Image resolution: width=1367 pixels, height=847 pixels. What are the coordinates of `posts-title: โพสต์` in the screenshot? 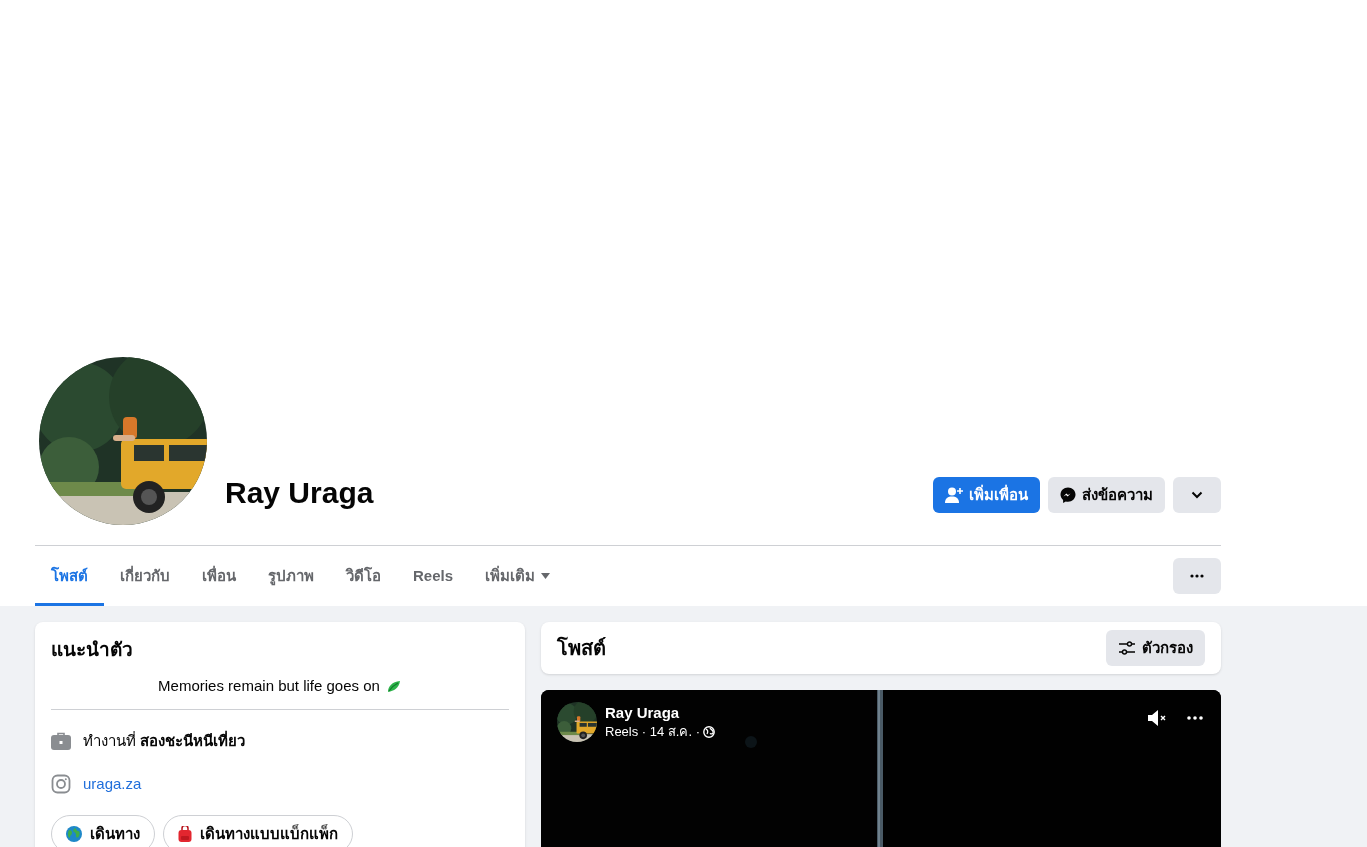 It's located at (581, 648).